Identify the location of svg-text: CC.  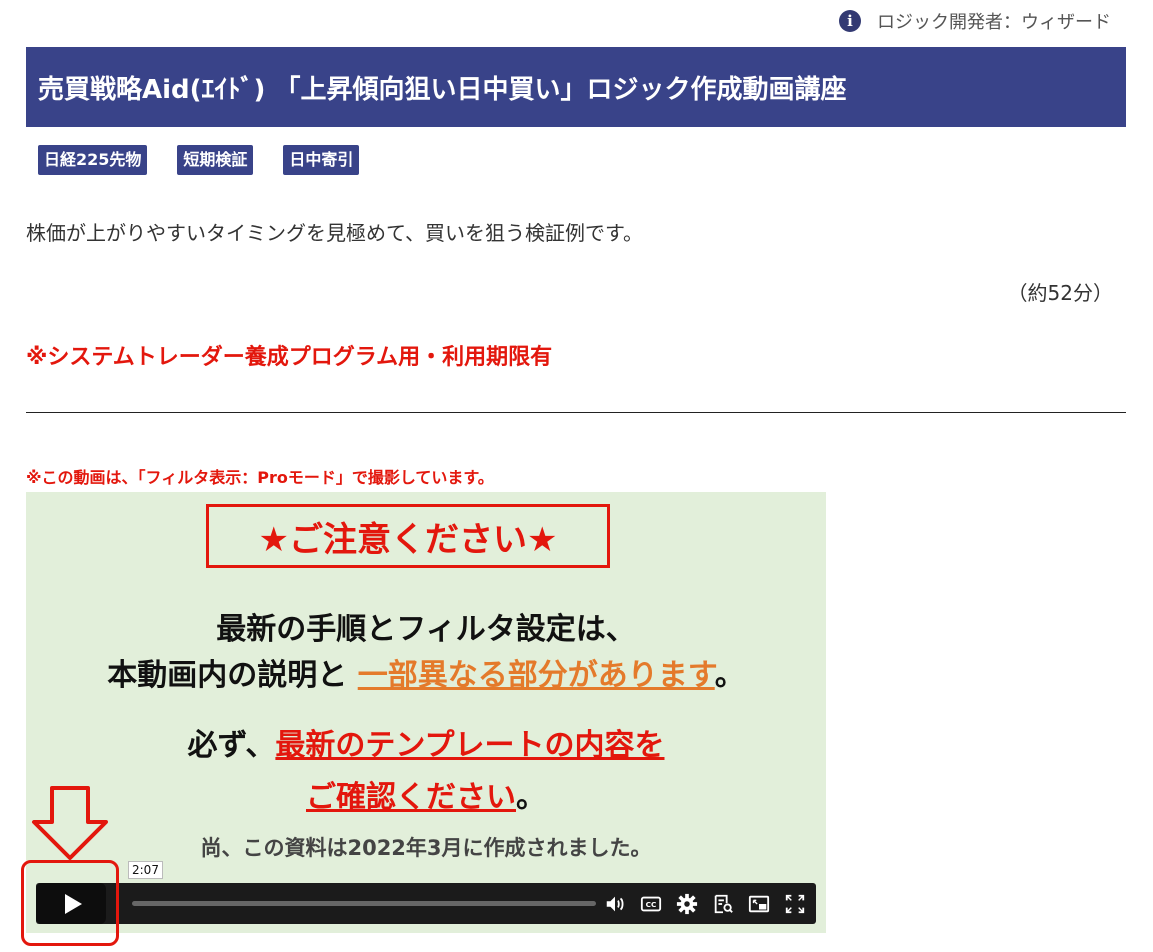
(651, 904).